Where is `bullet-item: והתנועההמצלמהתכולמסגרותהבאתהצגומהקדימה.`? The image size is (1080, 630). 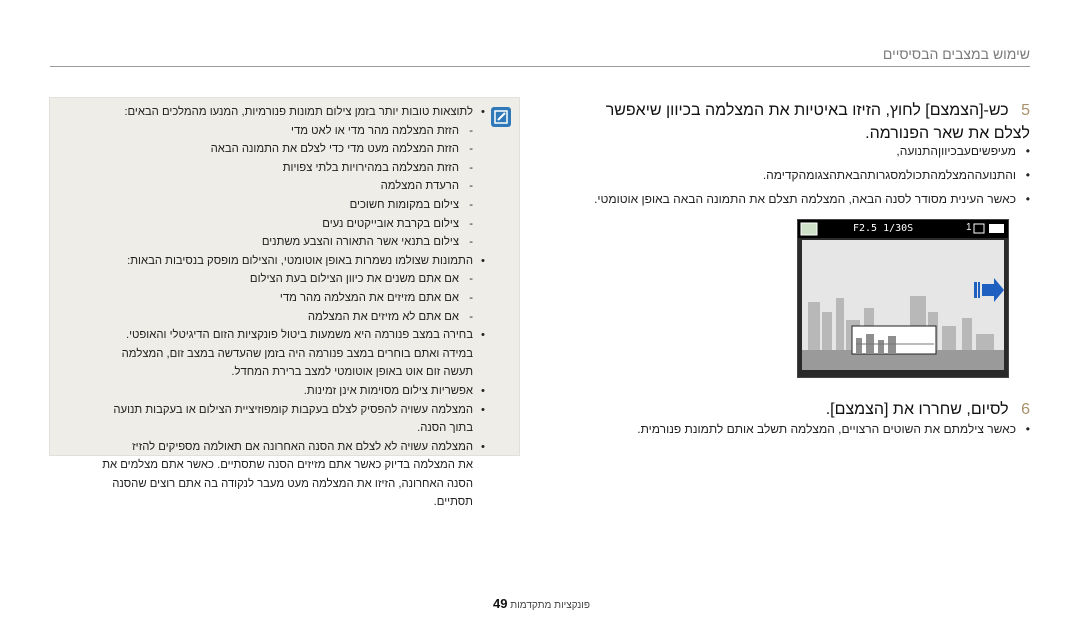 bullet-item: והתנועההמצלמהתכולמסגרותהבאתהצגומהקדימה. is located at coordinates (800, 175).